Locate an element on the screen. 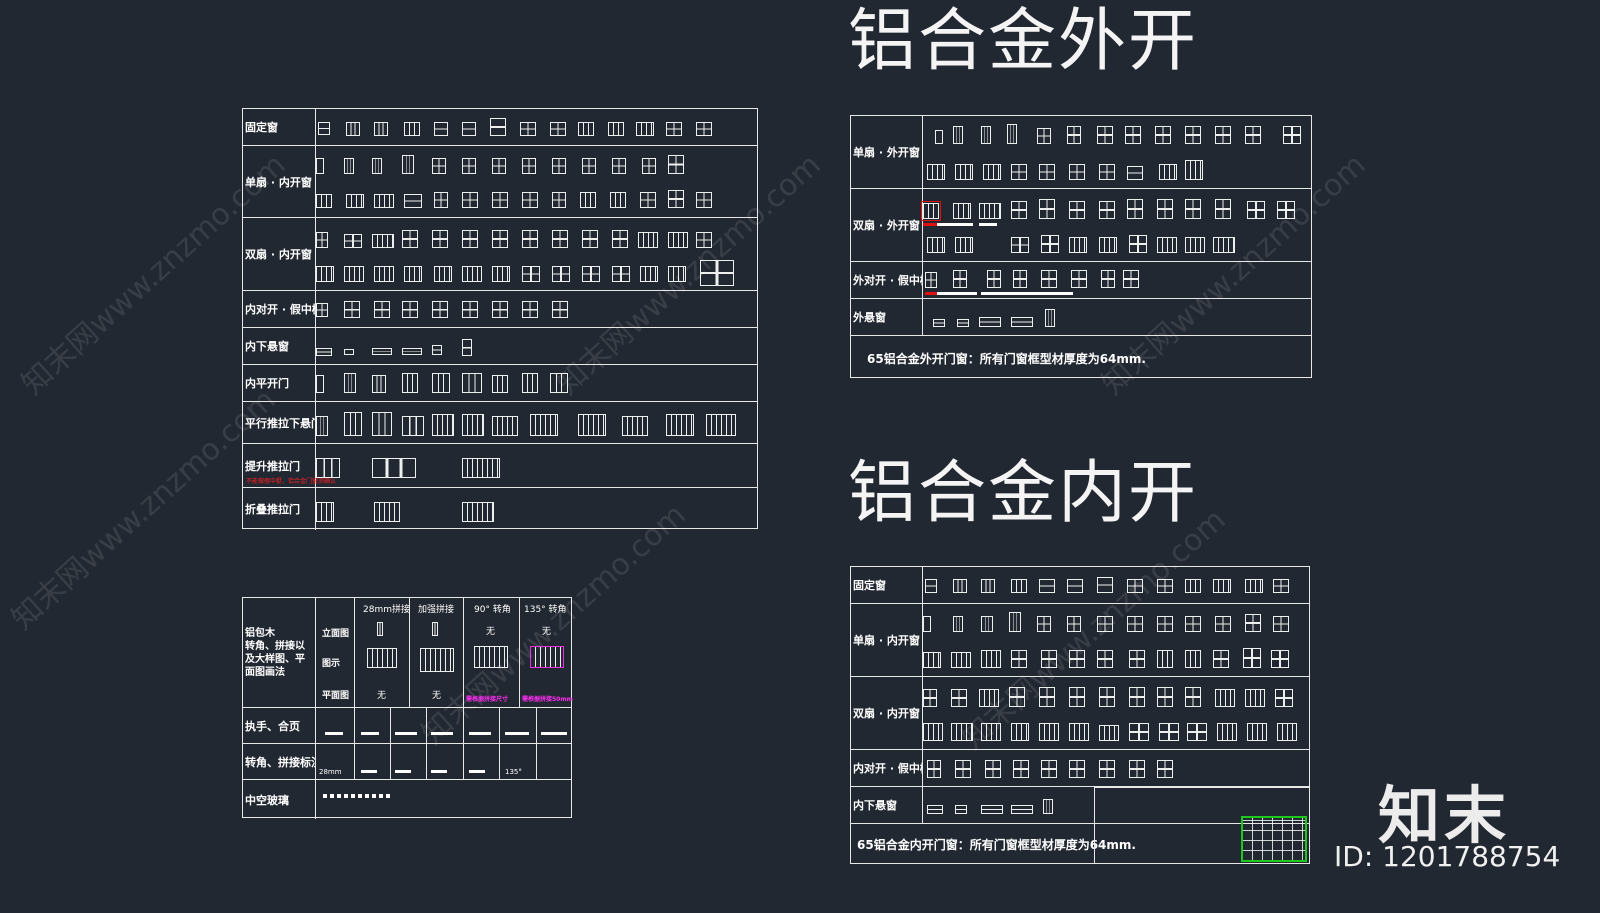 Image resolution: width=1600 pixels, height=913 pixels. sub-label: 图示 is located at coordinates (331, 664).